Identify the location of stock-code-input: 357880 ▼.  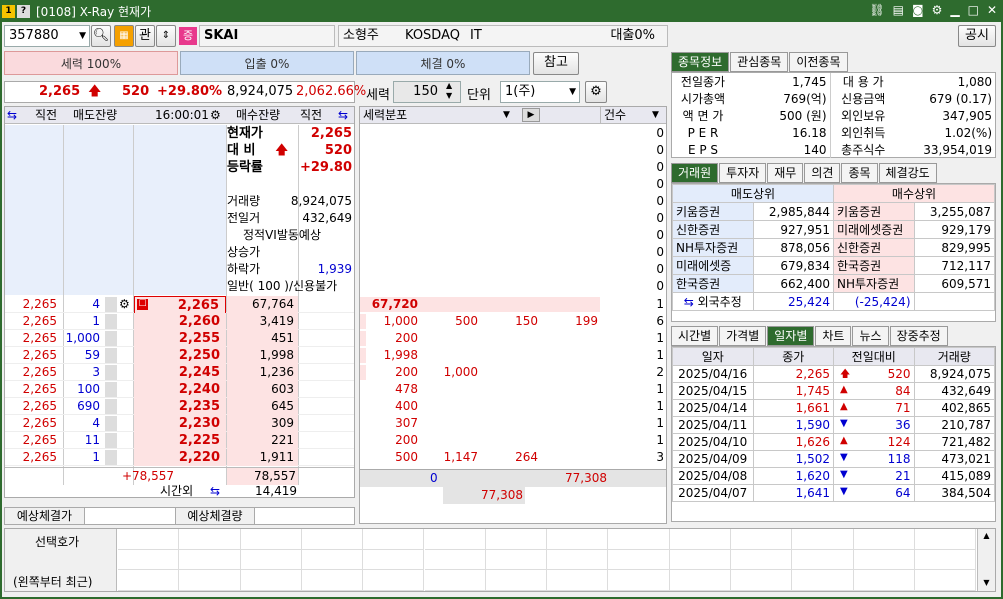
(47, 36).